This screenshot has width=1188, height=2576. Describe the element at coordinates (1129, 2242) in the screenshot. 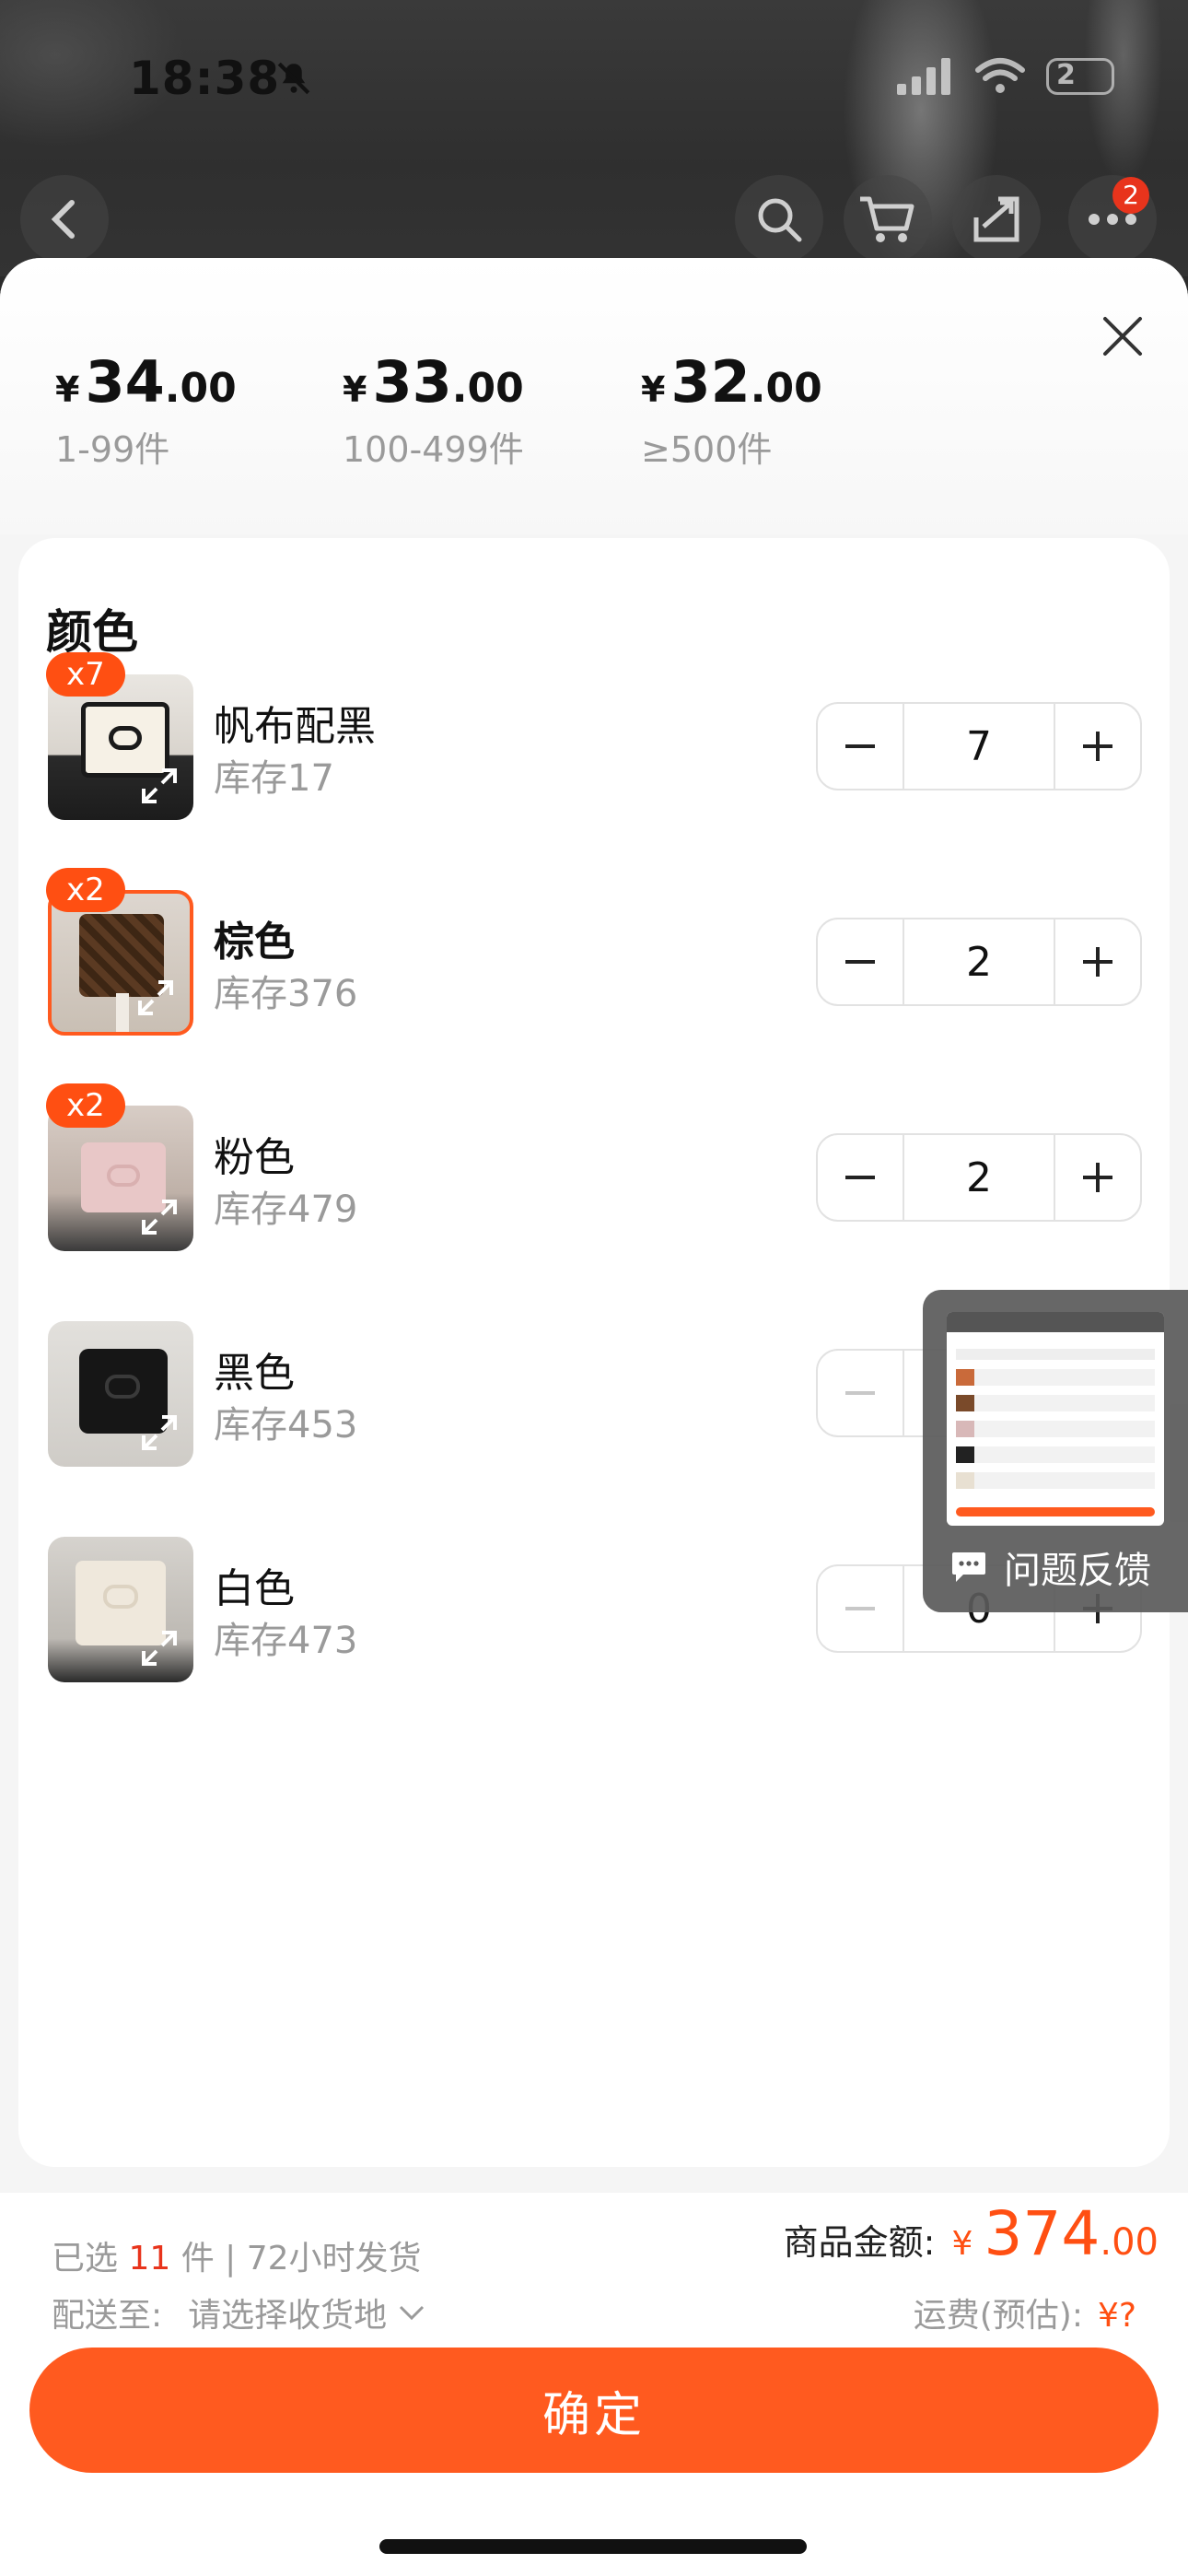

I see `amount-decimal: .00` at that location.